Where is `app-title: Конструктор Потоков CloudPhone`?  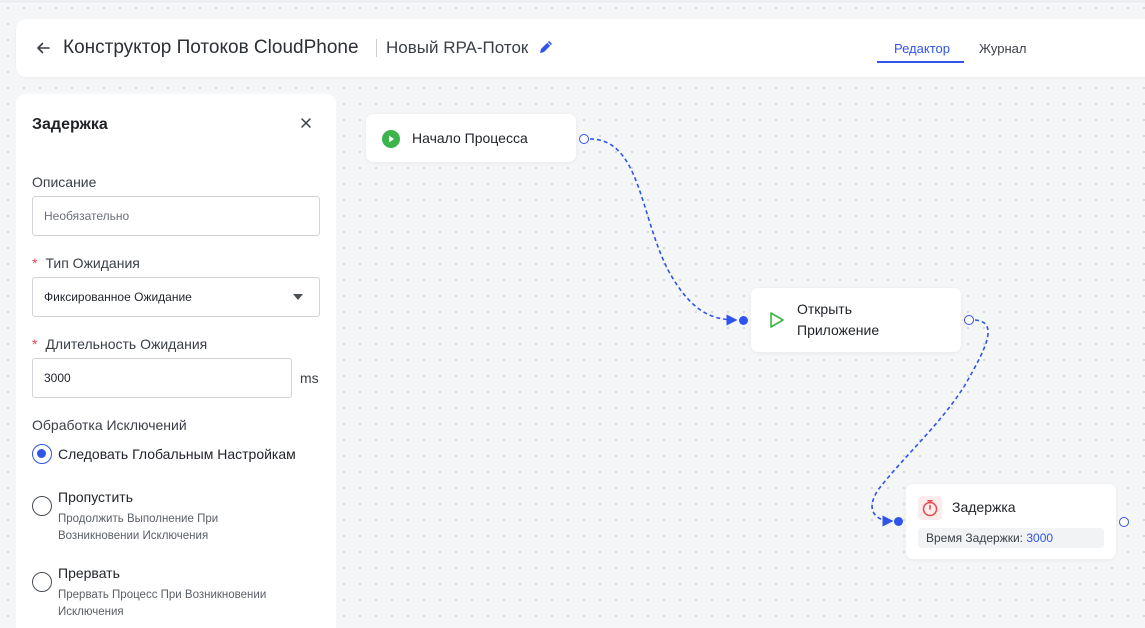 app-title: Конструктор Потоков CloudPhone is located at coordinates (211, 47).